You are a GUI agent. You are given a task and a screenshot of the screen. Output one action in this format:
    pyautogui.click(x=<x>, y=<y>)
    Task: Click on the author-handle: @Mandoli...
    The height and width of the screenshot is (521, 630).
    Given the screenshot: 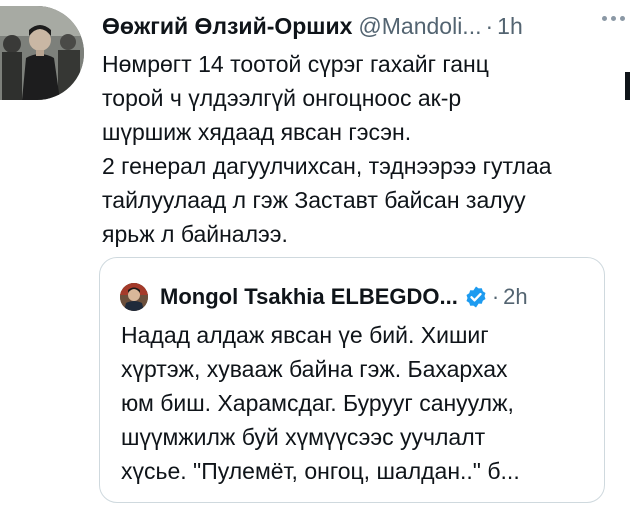 What is the action you would take?
    pyautogui.click(x=419, y=26)
    